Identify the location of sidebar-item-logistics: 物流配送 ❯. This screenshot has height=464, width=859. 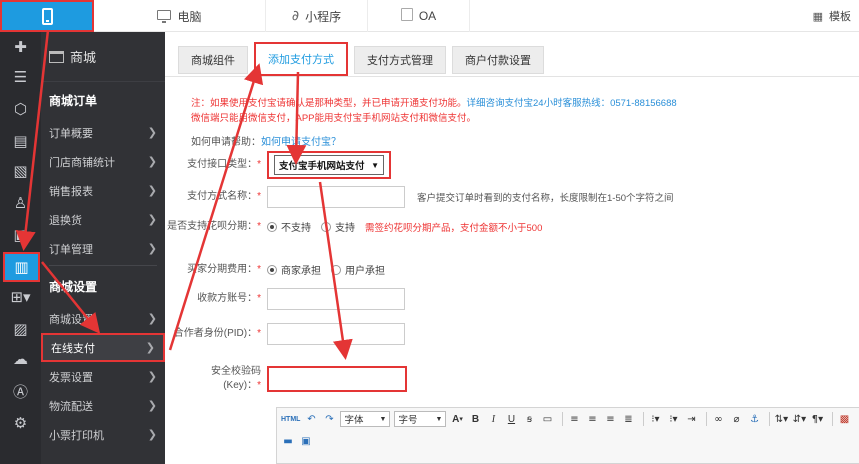
(103, 405).